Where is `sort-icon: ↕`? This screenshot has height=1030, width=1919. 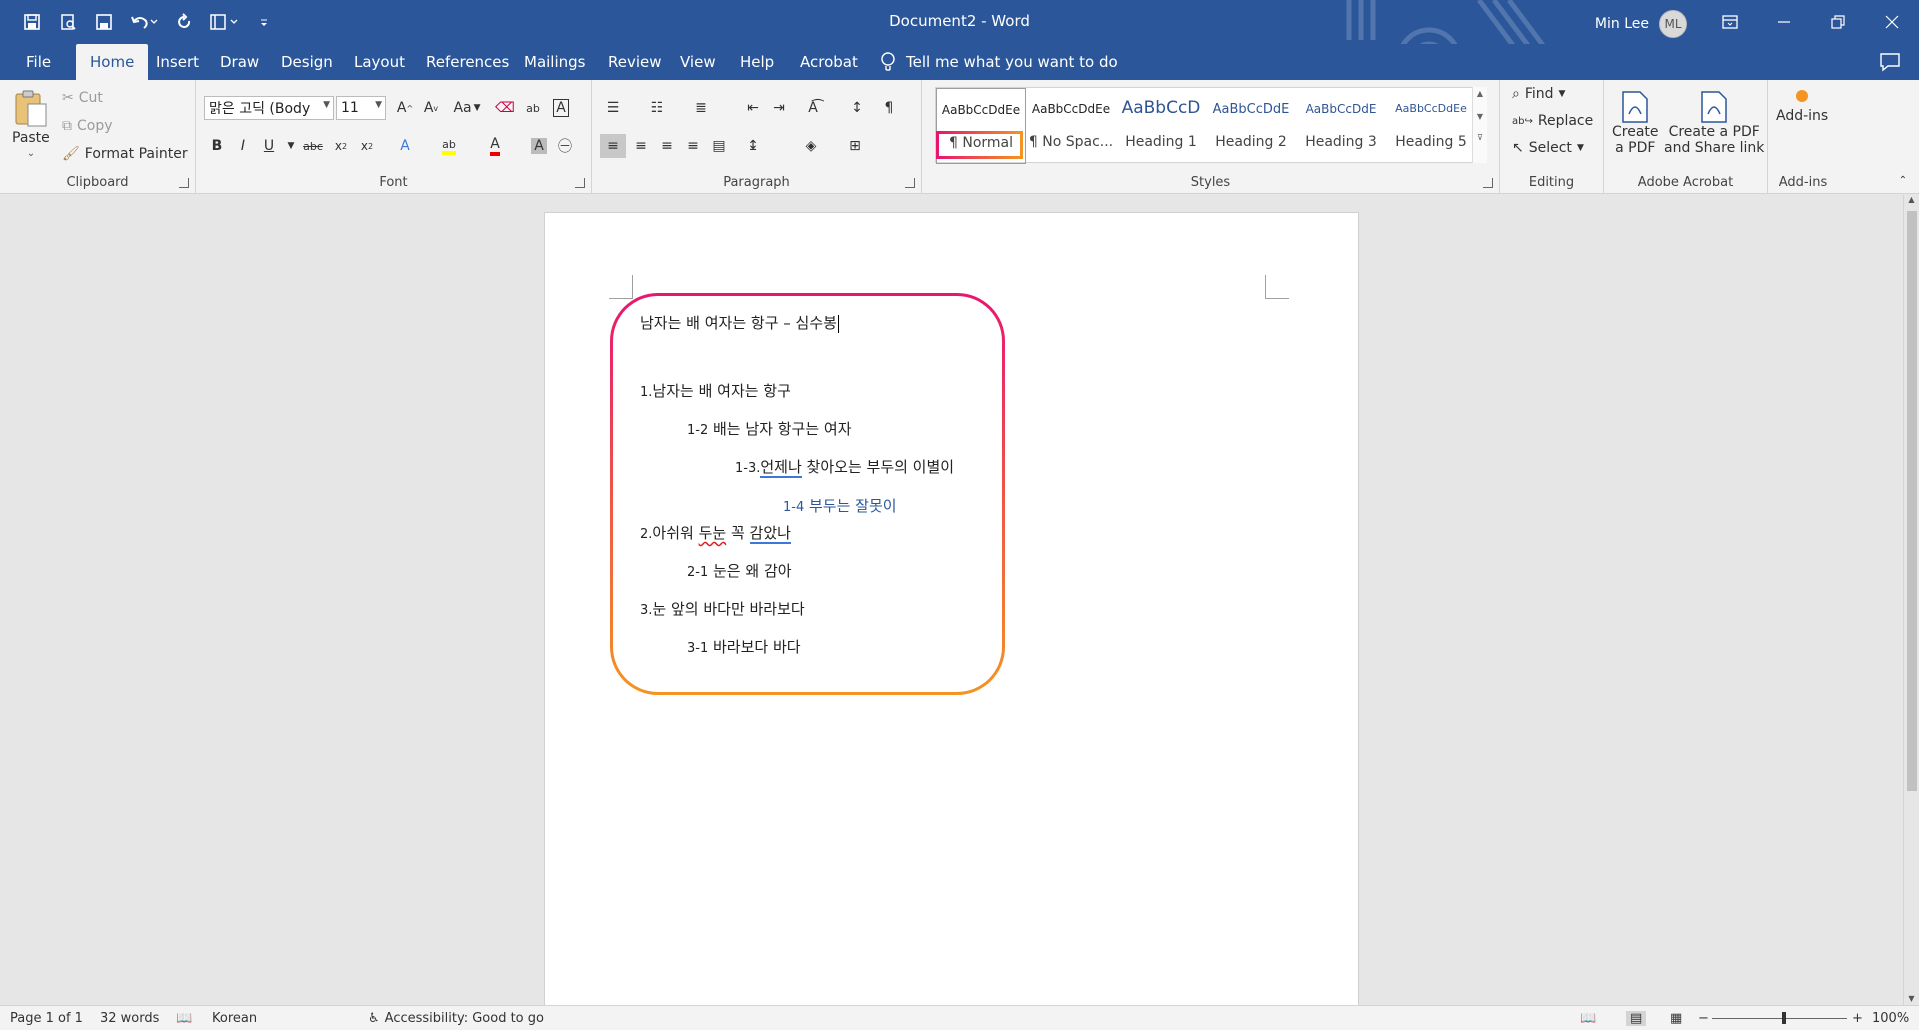
sort-icon: ↕ is located at coordinates (857, 108).